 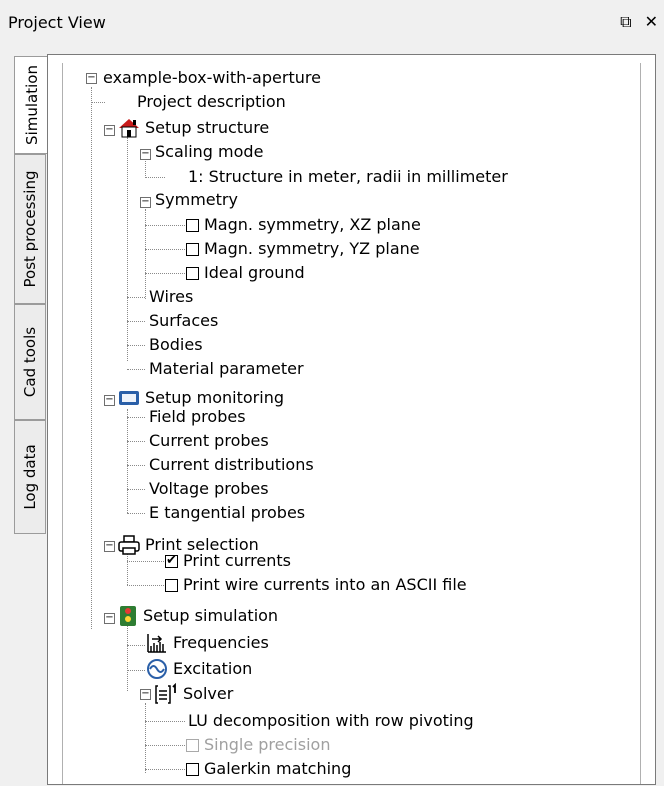 What do you see at coordinates (157, 669) in the screenshot?
I see `wave-icon` at bounding box center [157, 669].